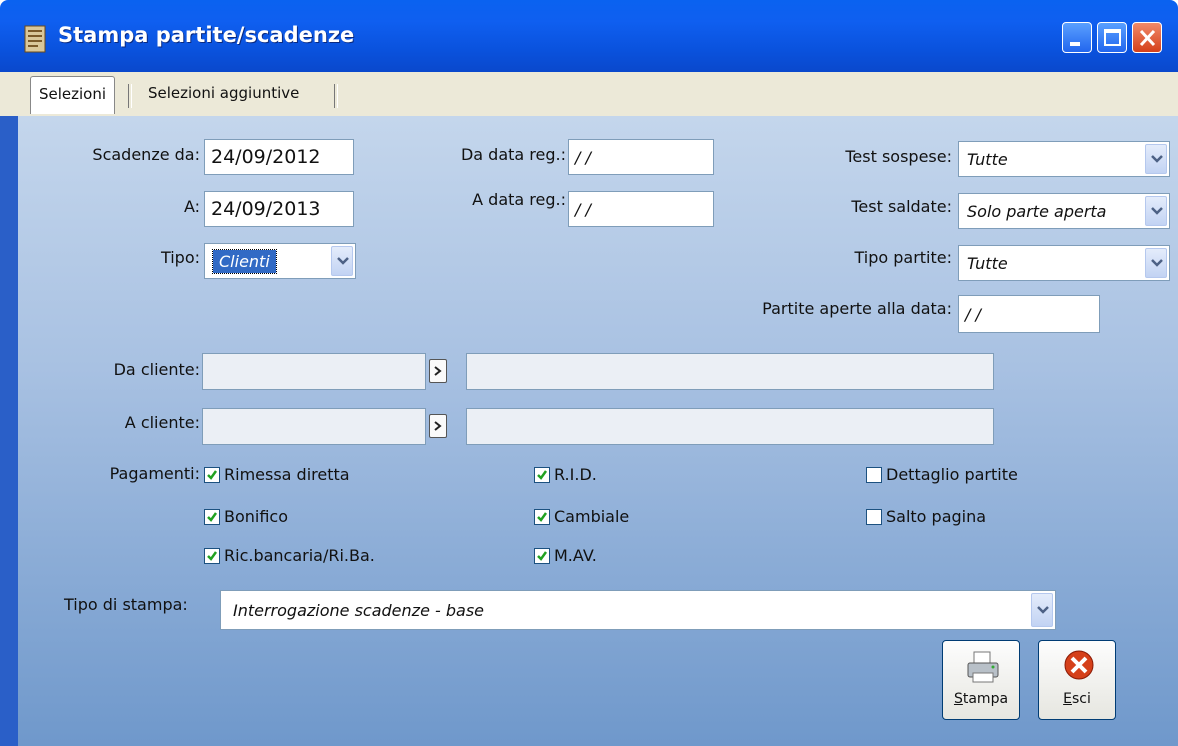 Image resolution: width=1178 pixels, height=746 pixels. Describe the element at coordinates (162, 422) in the screenshot. I see `a-cliente-label: A cliente:` at that location.